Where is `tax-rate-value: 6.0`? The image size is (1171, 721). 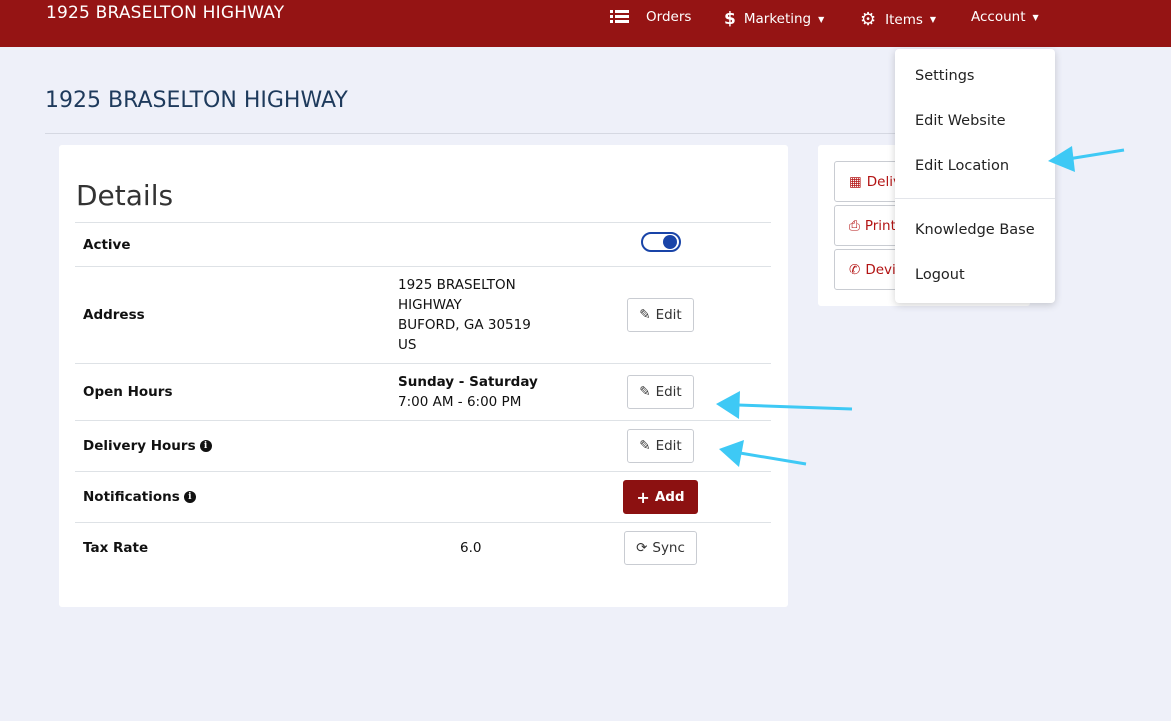 tax-rate-value: 6.0 is located at coordinates (471, 548).